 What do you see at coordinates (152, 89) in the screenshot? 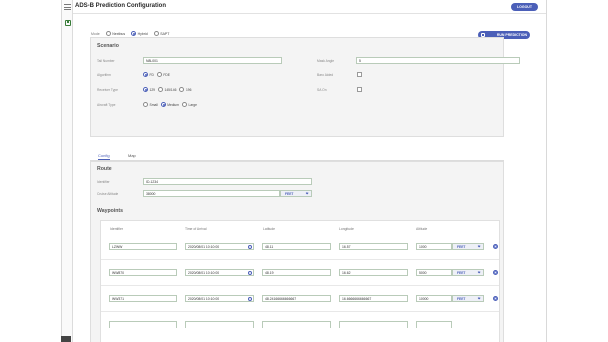
I see `option-label: 129` at bounding box center [152, 89].